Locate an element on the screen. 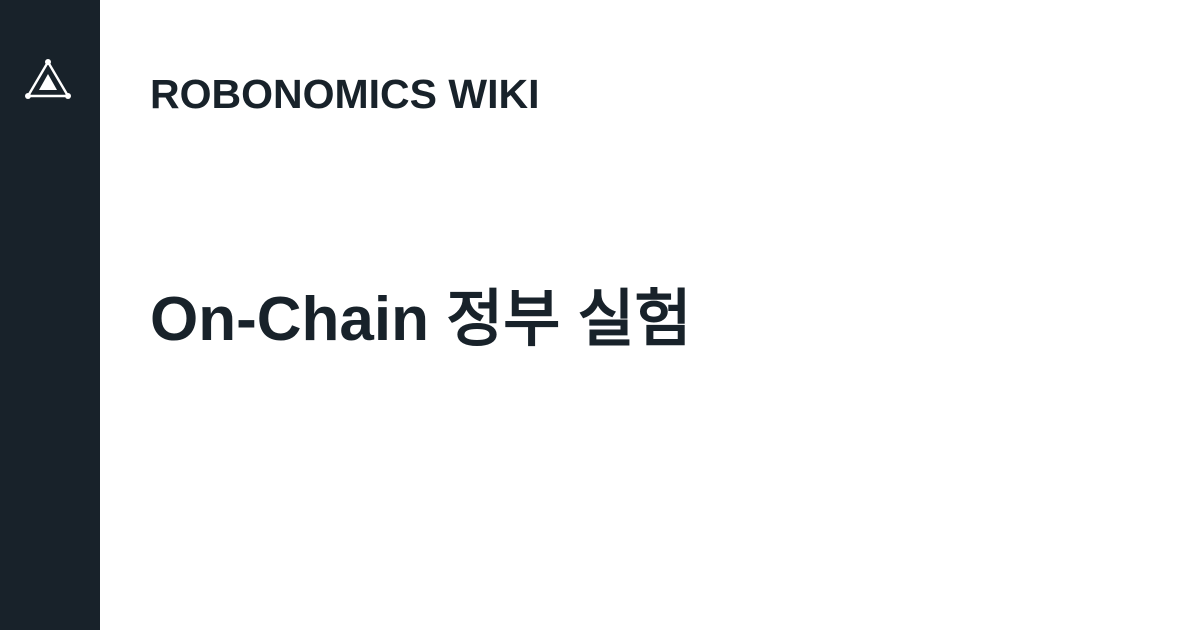 The image size is (1200, 630). page-title: On-Chain 정부 실험 is located at coordinates (421, 319).